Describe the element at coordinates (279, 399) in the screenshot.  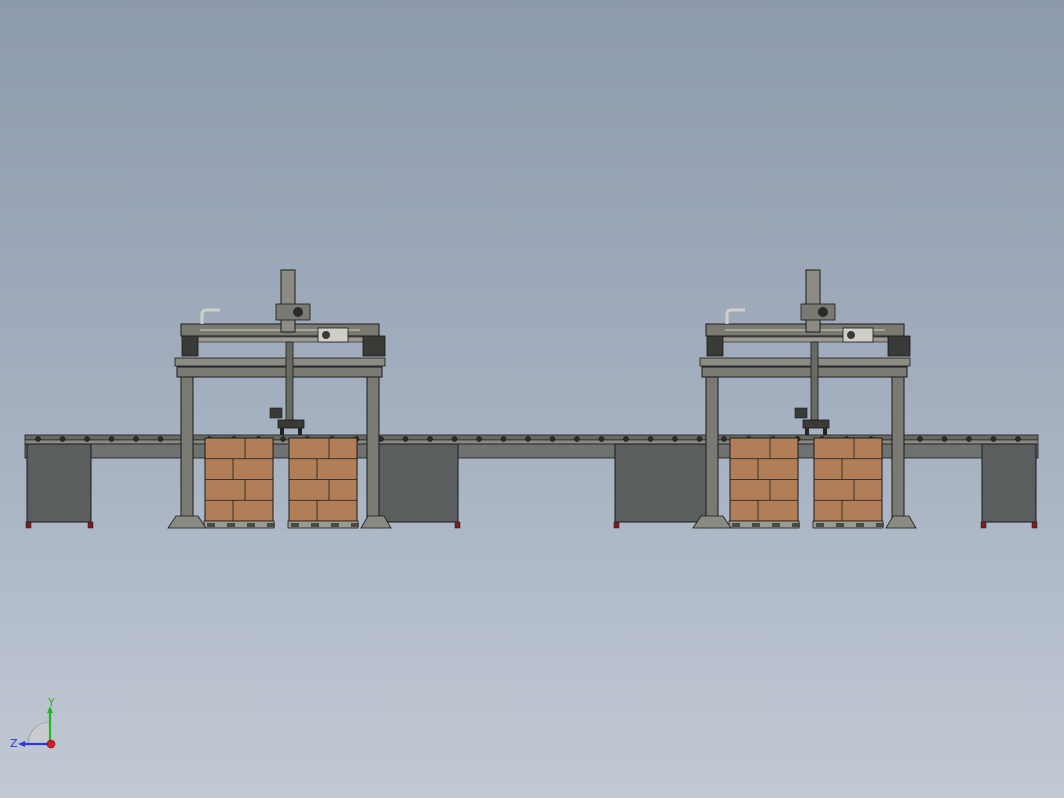
I see `palletizer-gantry-left` at that location.